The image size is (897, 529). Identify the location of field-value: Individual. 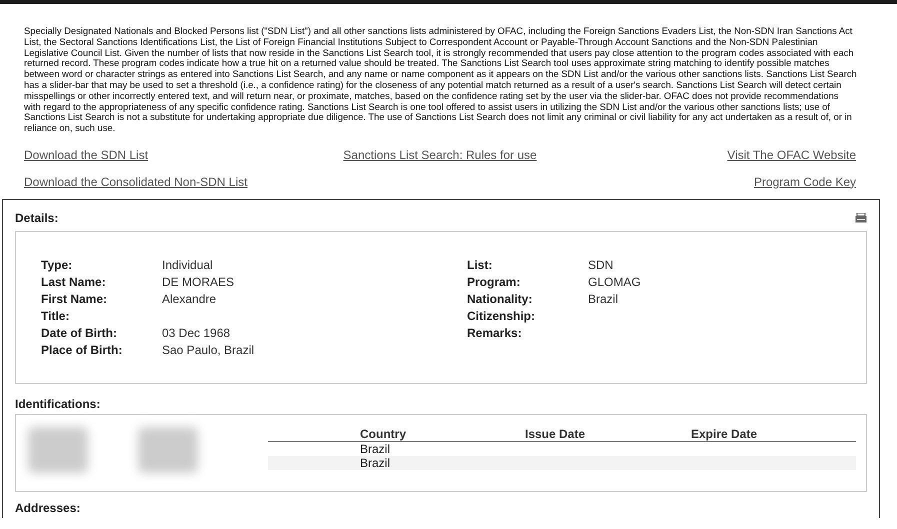
(188, 265).